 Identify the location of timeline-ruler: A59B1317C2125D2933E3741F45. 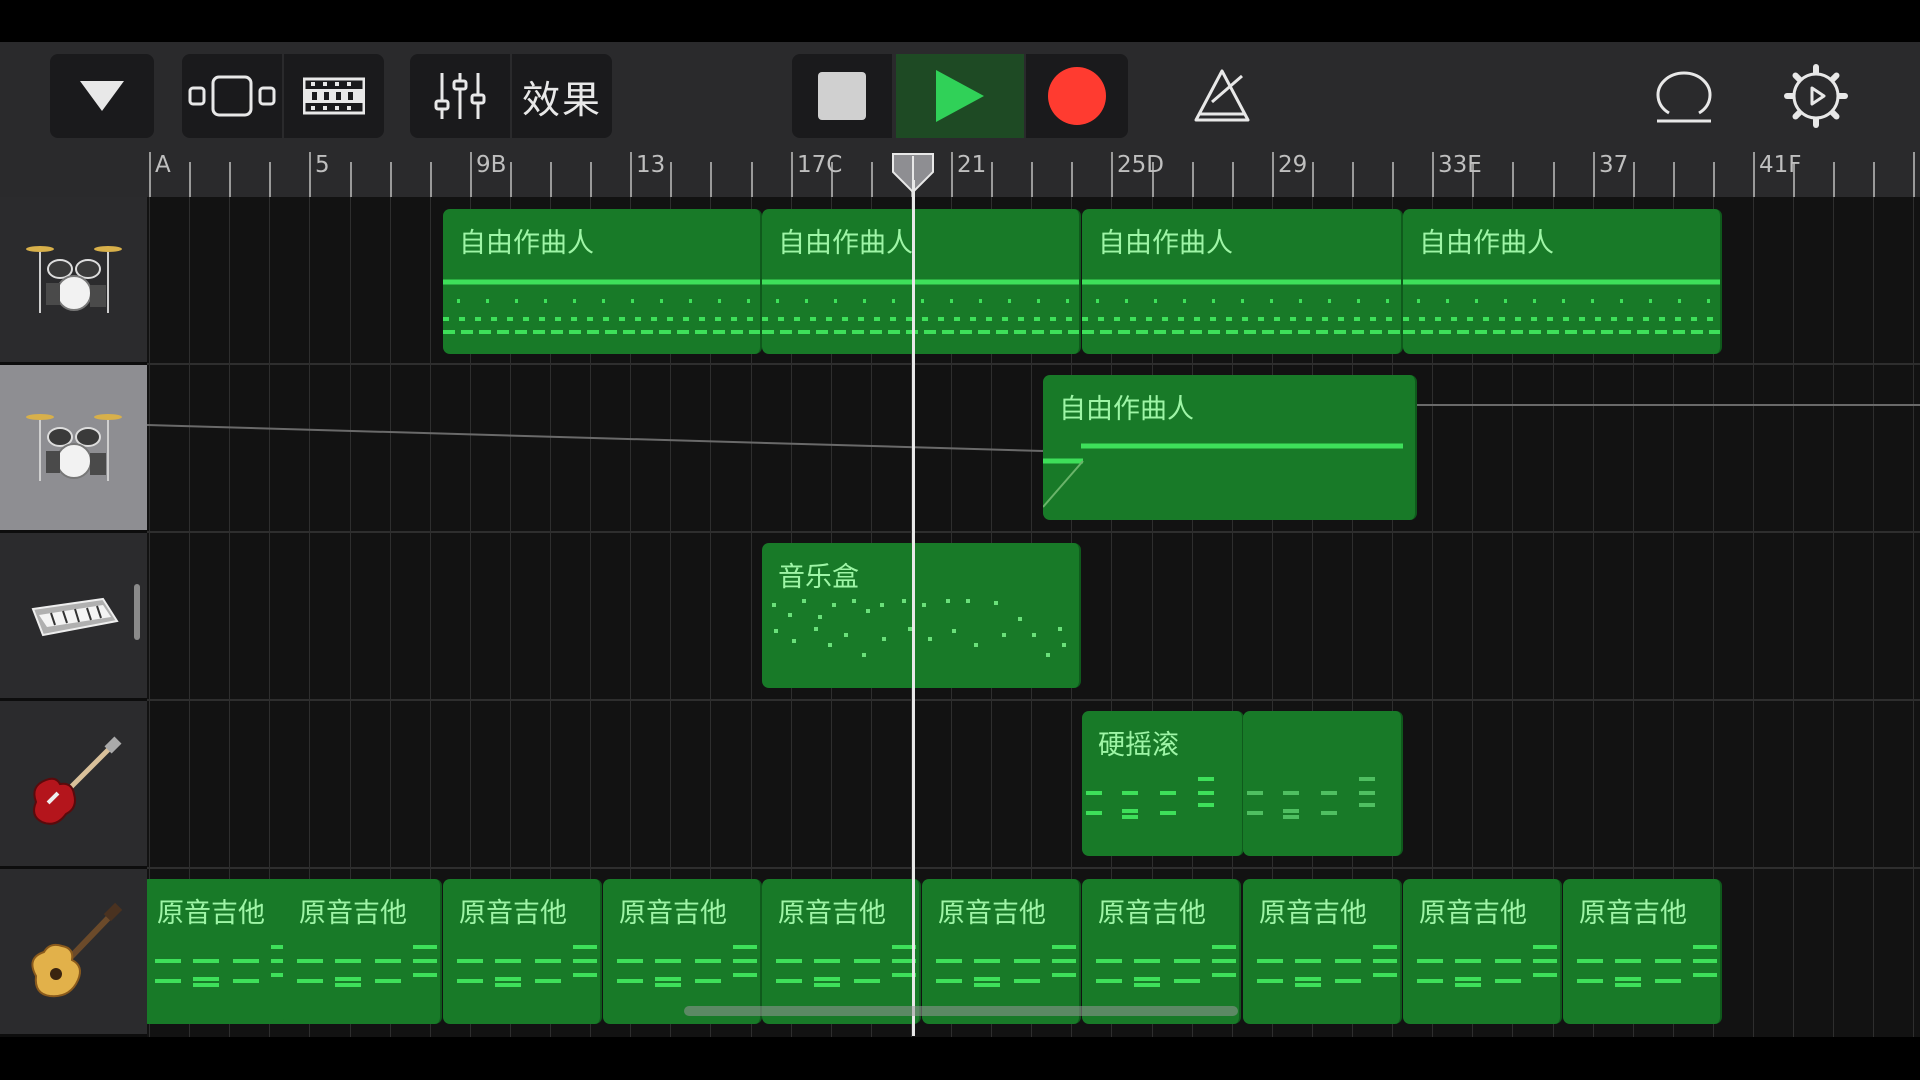
(960, 174).